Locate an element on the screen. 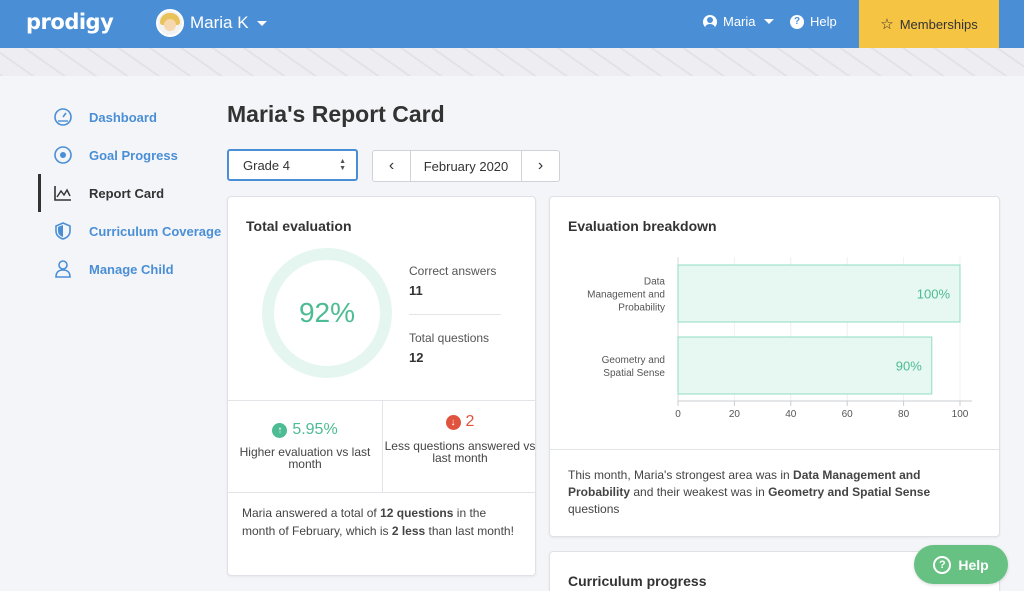 The width and height of the screenshot is (1024, 591). questions-change: ↓ 2 is located at coordinates (460, 422).